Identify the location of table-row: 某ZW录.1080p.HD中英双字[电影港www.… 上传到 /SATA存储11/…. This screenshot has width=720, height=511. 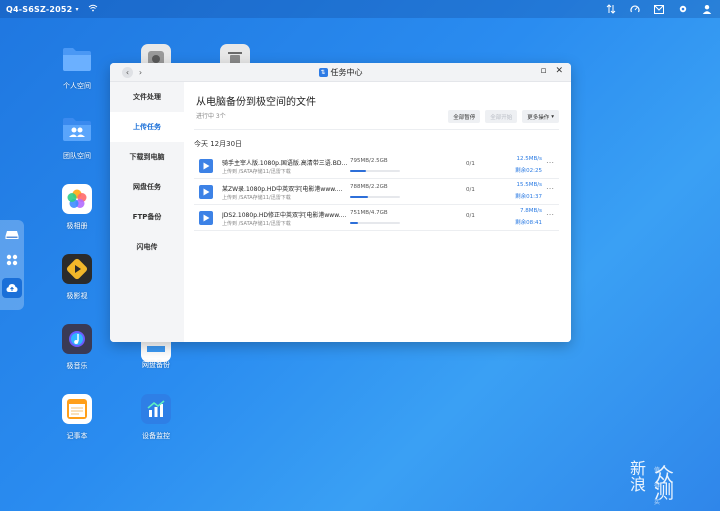
(376, 193).